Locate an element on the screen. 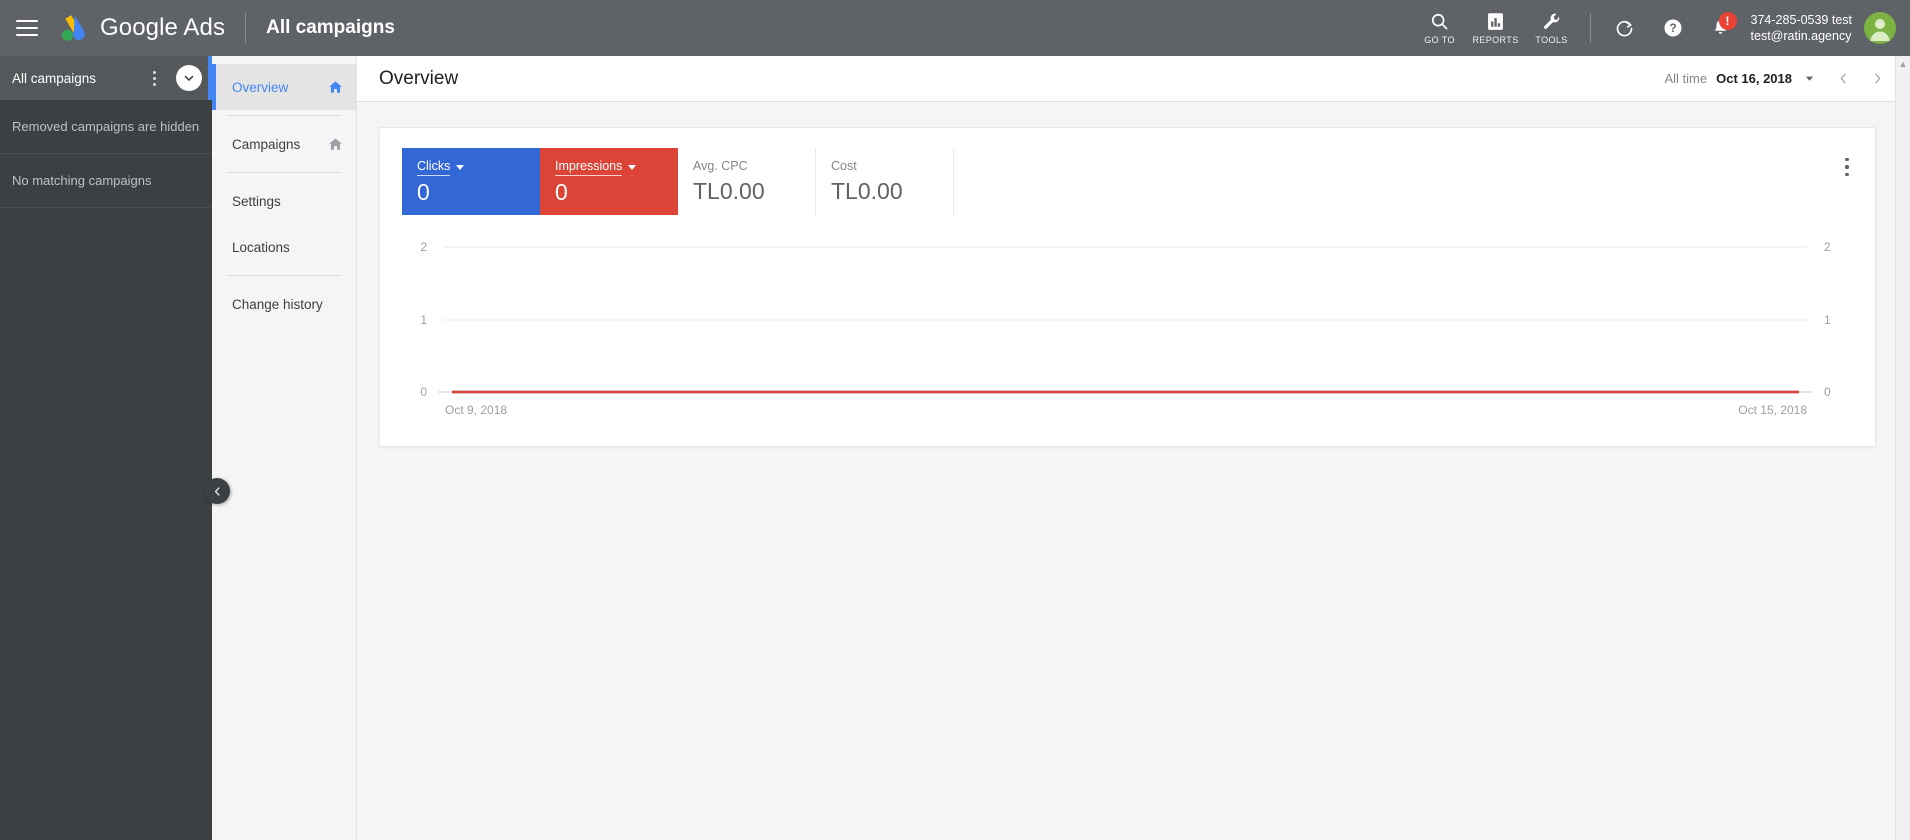 The image size is (1910, 840). metric-value-cost: TL0.00 is located at coordinates (867, 191).